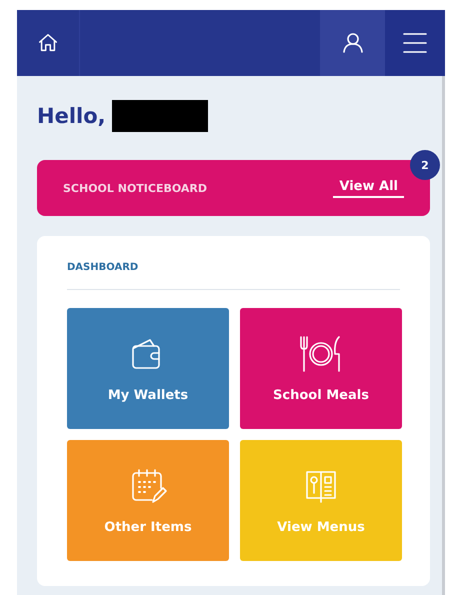 The height and width of the screenshot is (595, 454). Describe the element at coordinates (48, 43) in the screenshot. I see `home-icon` at that location.